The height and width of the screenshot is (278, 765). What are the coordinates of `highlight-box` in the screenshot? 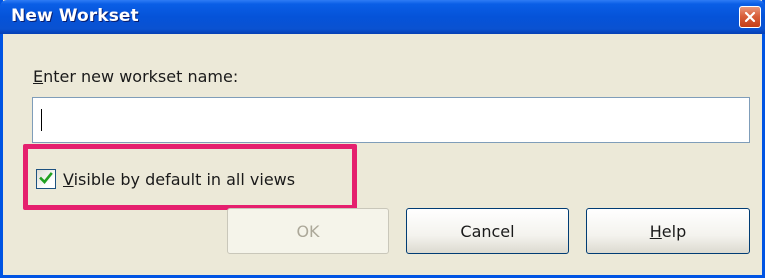 It's located at (190, 177).